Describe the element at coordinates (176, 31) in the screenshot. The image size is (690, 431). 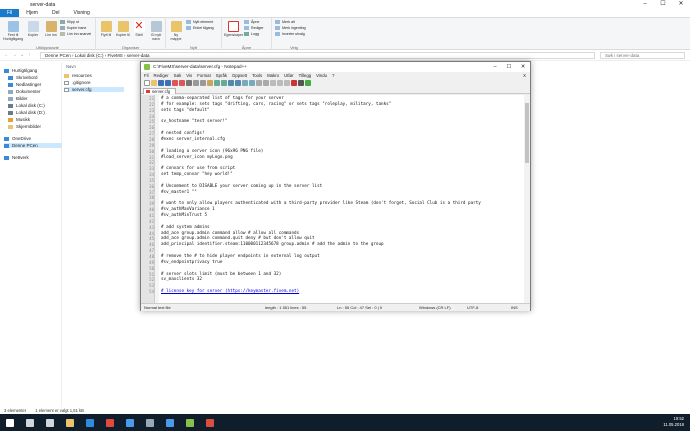
I see `new-folder-button: Ny mappe` at that location.